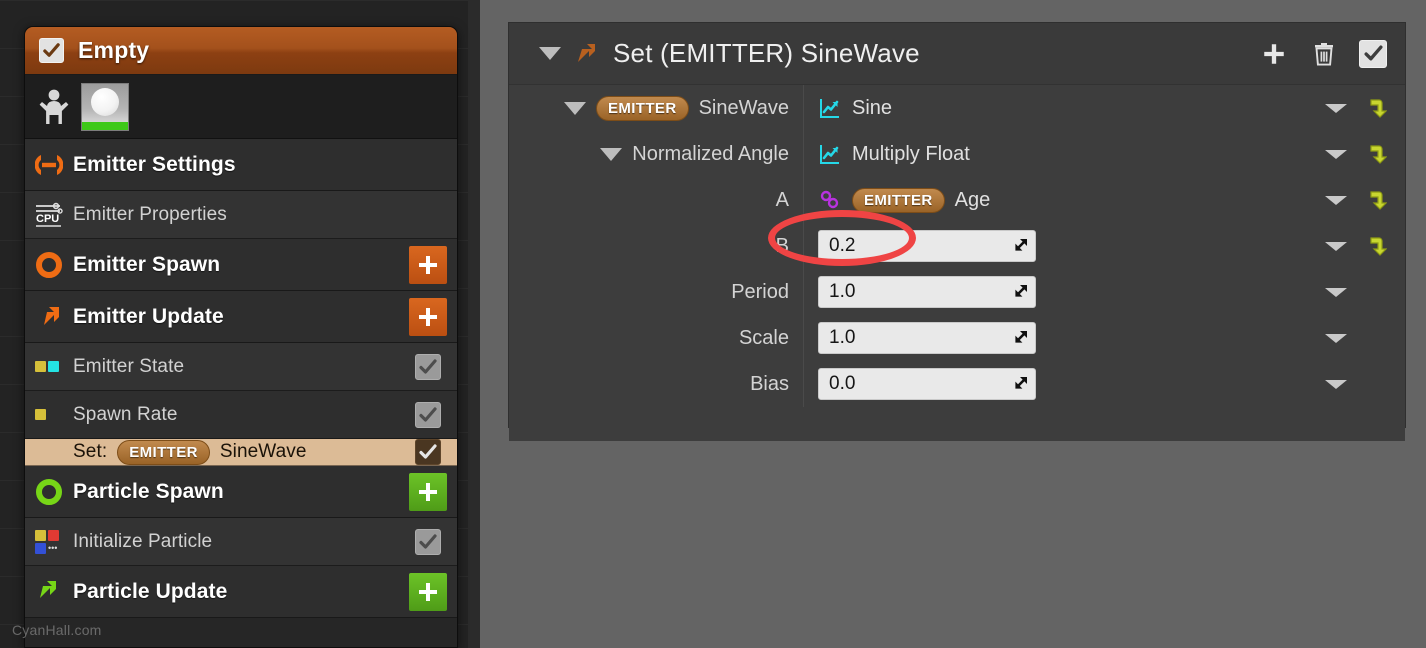 This screenshot has height=648, width=1426. Describe the element at coordinates (1324, 54) in the screenshot. I see `delete-button` at that location.